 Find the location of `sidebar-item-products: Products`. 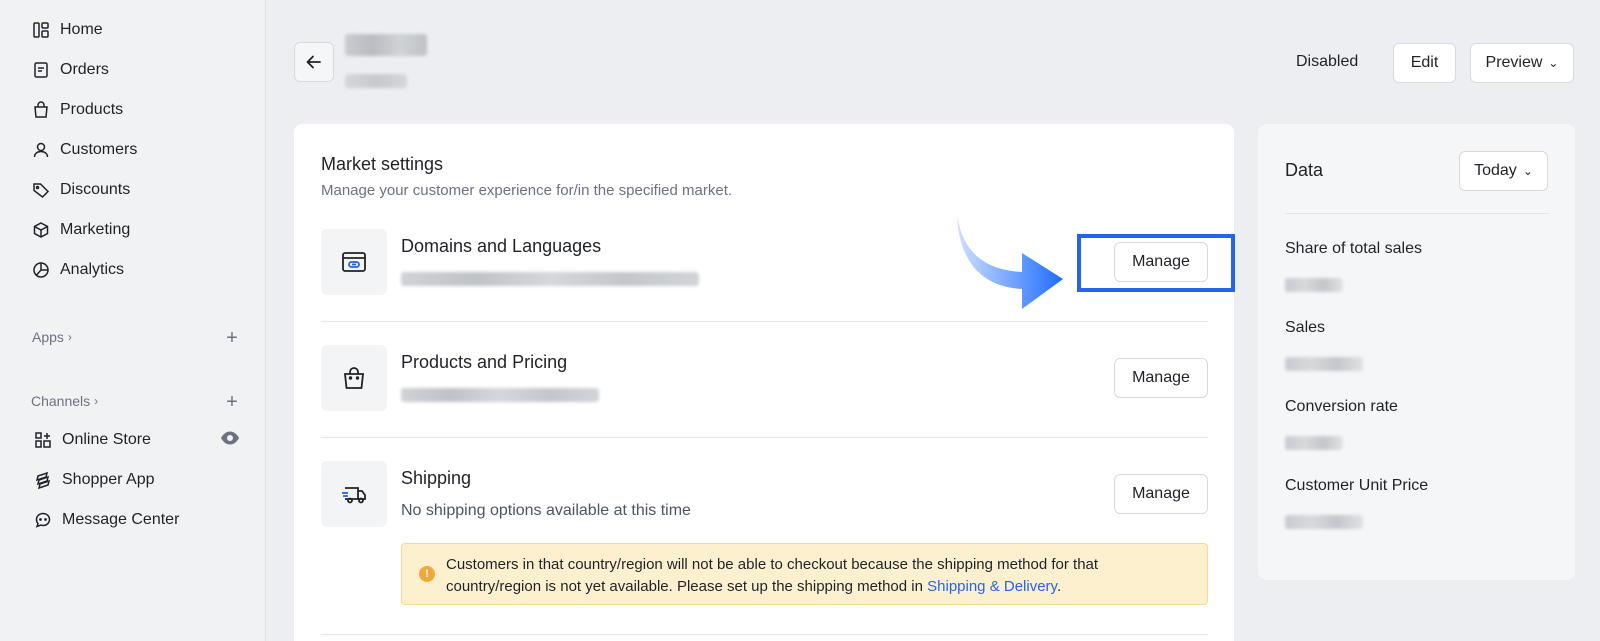

sidebar-item-products: Products is located at coordinates (77, 110).